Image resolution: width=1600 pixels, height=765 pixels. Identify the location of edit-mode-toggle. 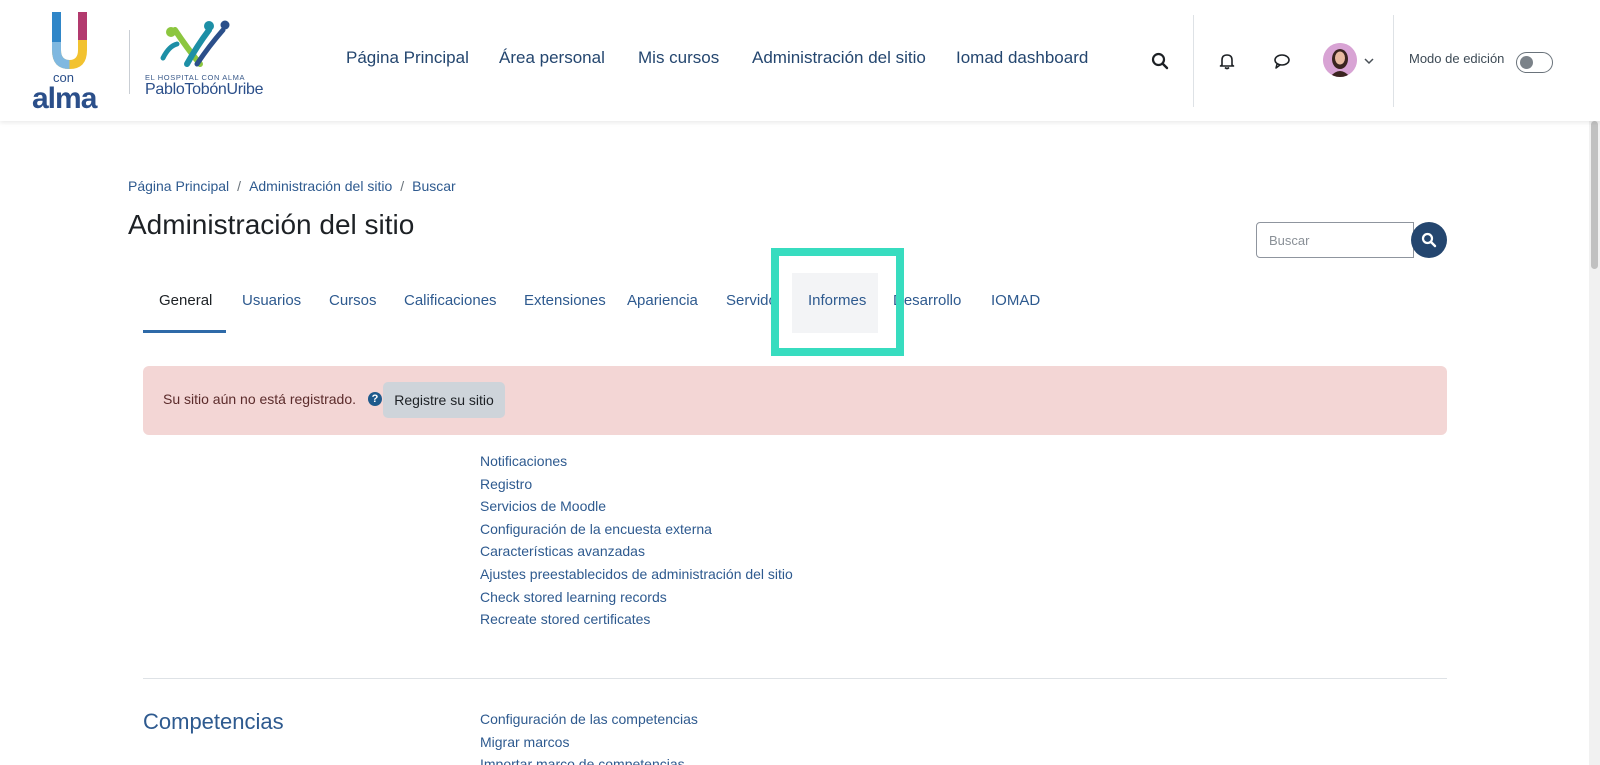
(1534, 62).